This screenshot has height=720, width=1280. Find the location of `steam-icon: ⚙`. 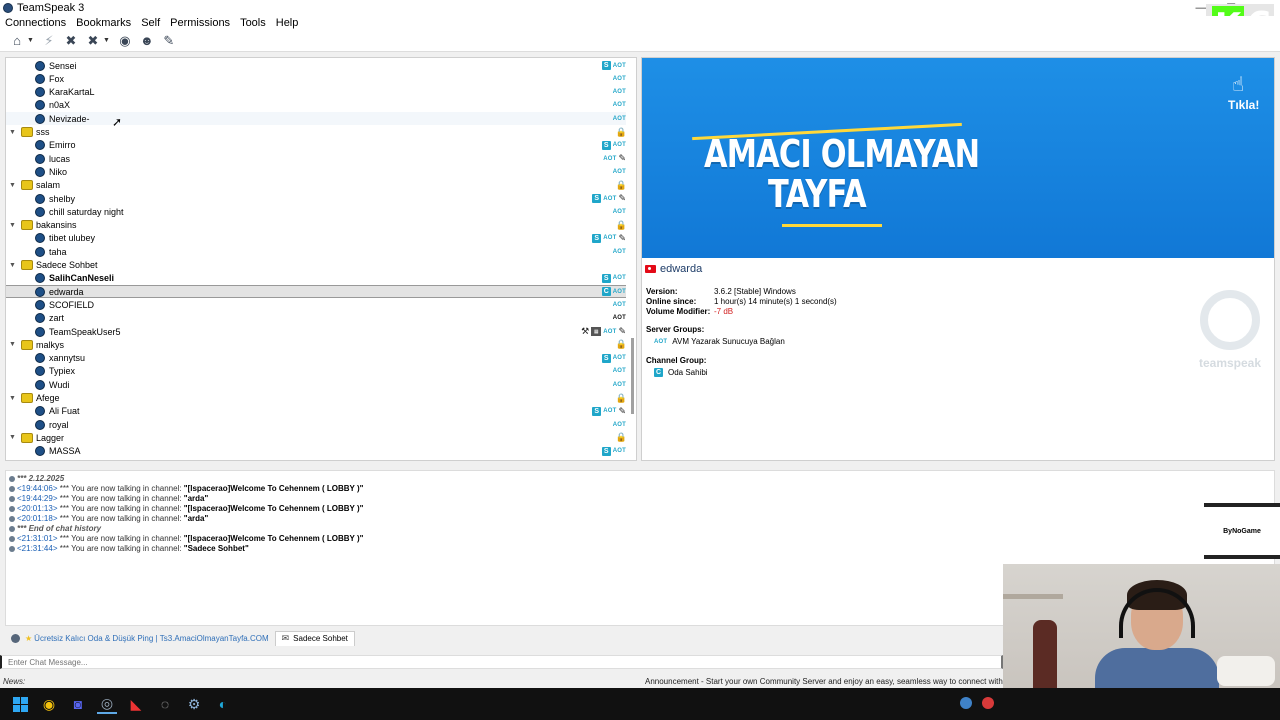

steam-icon: ⚙ is located at coordinates (194, 704).